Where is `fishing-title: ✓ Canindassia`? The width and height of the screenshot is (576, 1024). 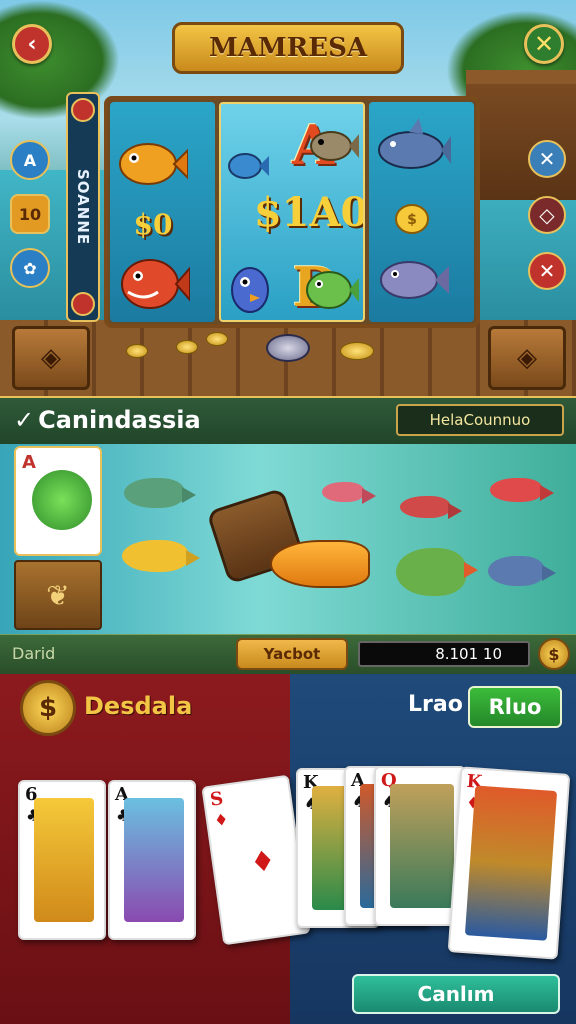 fishing-title: ✓ Canindassia is located at coordinates (107, 420).